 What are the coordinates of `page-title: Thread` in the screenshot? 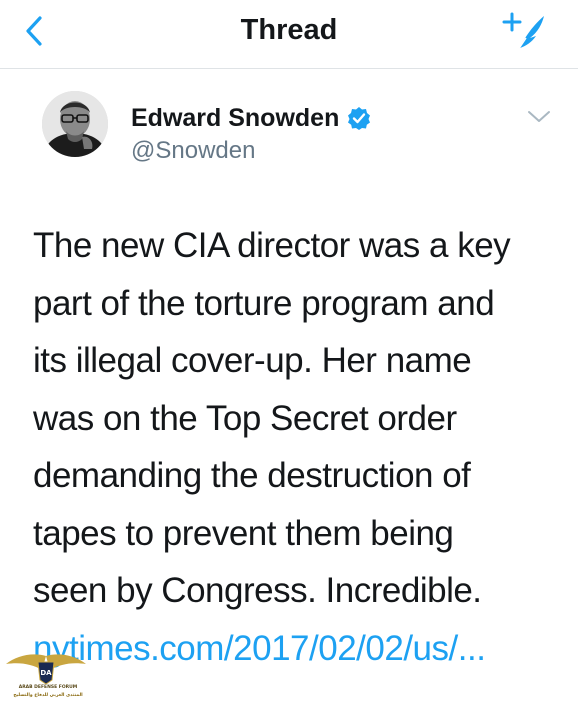 It's located at (289, 30).